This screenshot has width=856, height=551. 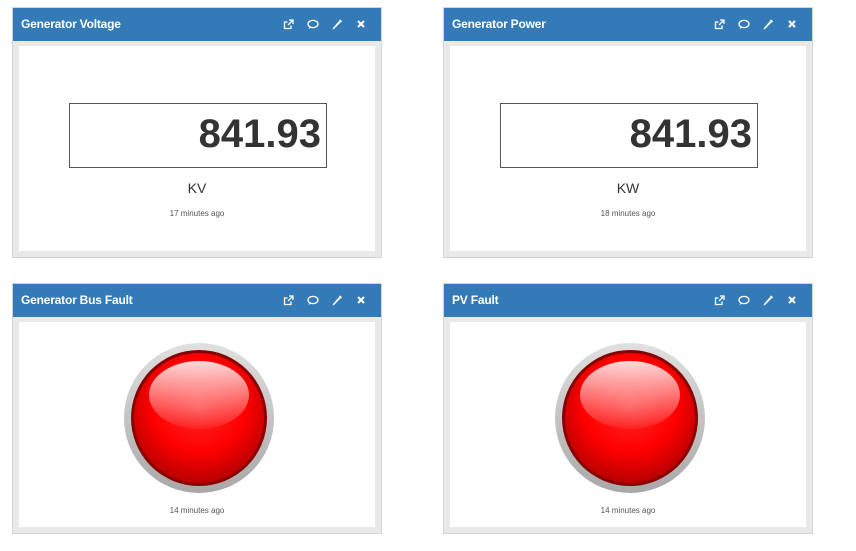 What do you see at coordinates (628, 188) in the screenshot?
I see `unit-label: KW` at bounding box center [628, 188].